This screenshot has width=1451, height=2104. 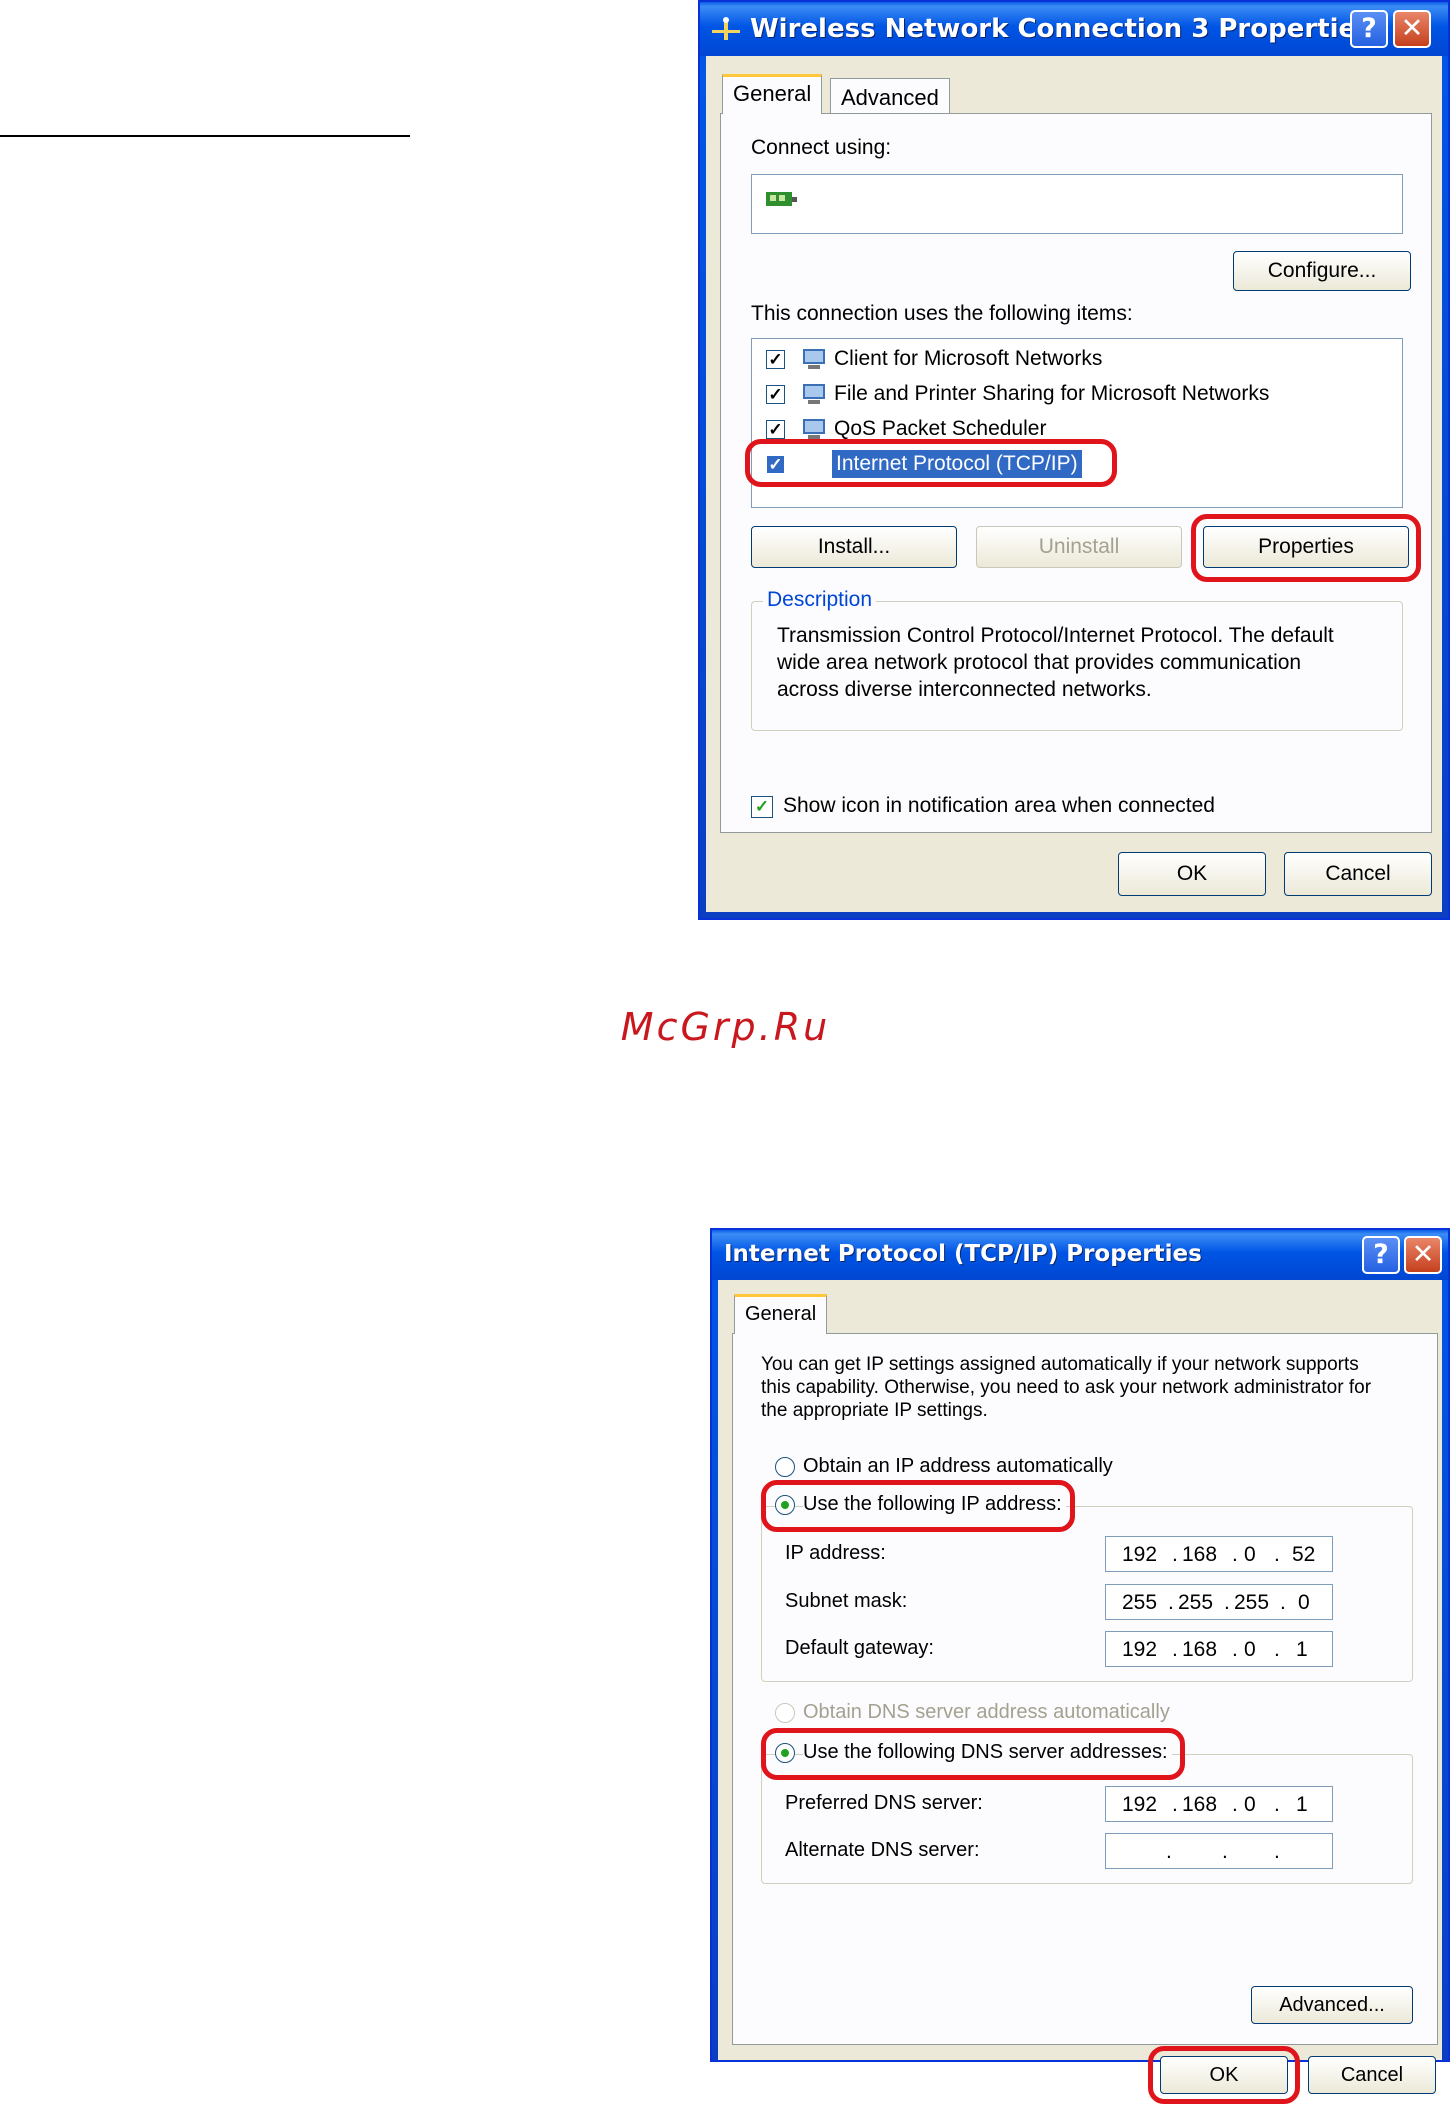 I want to click on preferred-dns-label: Preferred DNS server:, so click(x=884, y=1803).